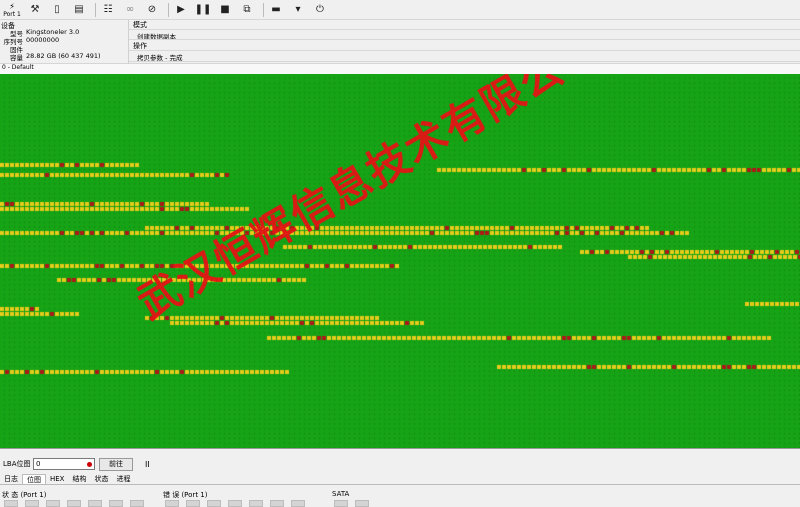 The image size is (800, 507). What do you see at coordinates (64, 464) in the screenshot?
I see `lba-input: 0` at bounding box center [64, 464].